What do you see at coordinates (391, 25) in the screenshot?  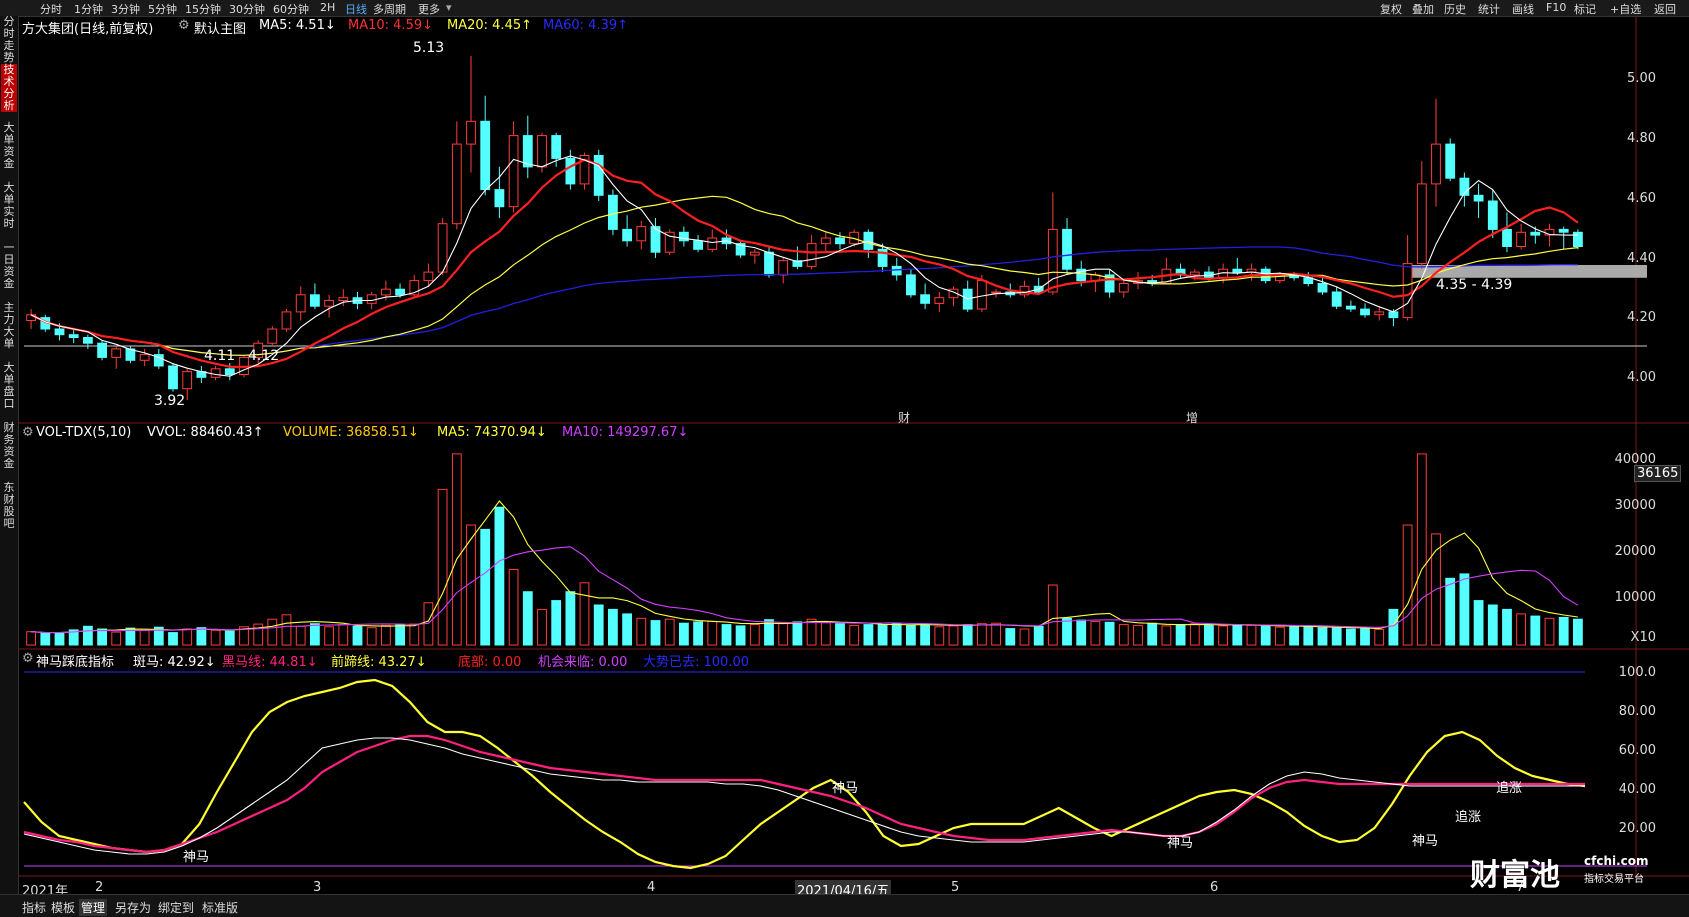 I see `ma10-value: MA10: 4.59↓` at bounding box center [391, 25].